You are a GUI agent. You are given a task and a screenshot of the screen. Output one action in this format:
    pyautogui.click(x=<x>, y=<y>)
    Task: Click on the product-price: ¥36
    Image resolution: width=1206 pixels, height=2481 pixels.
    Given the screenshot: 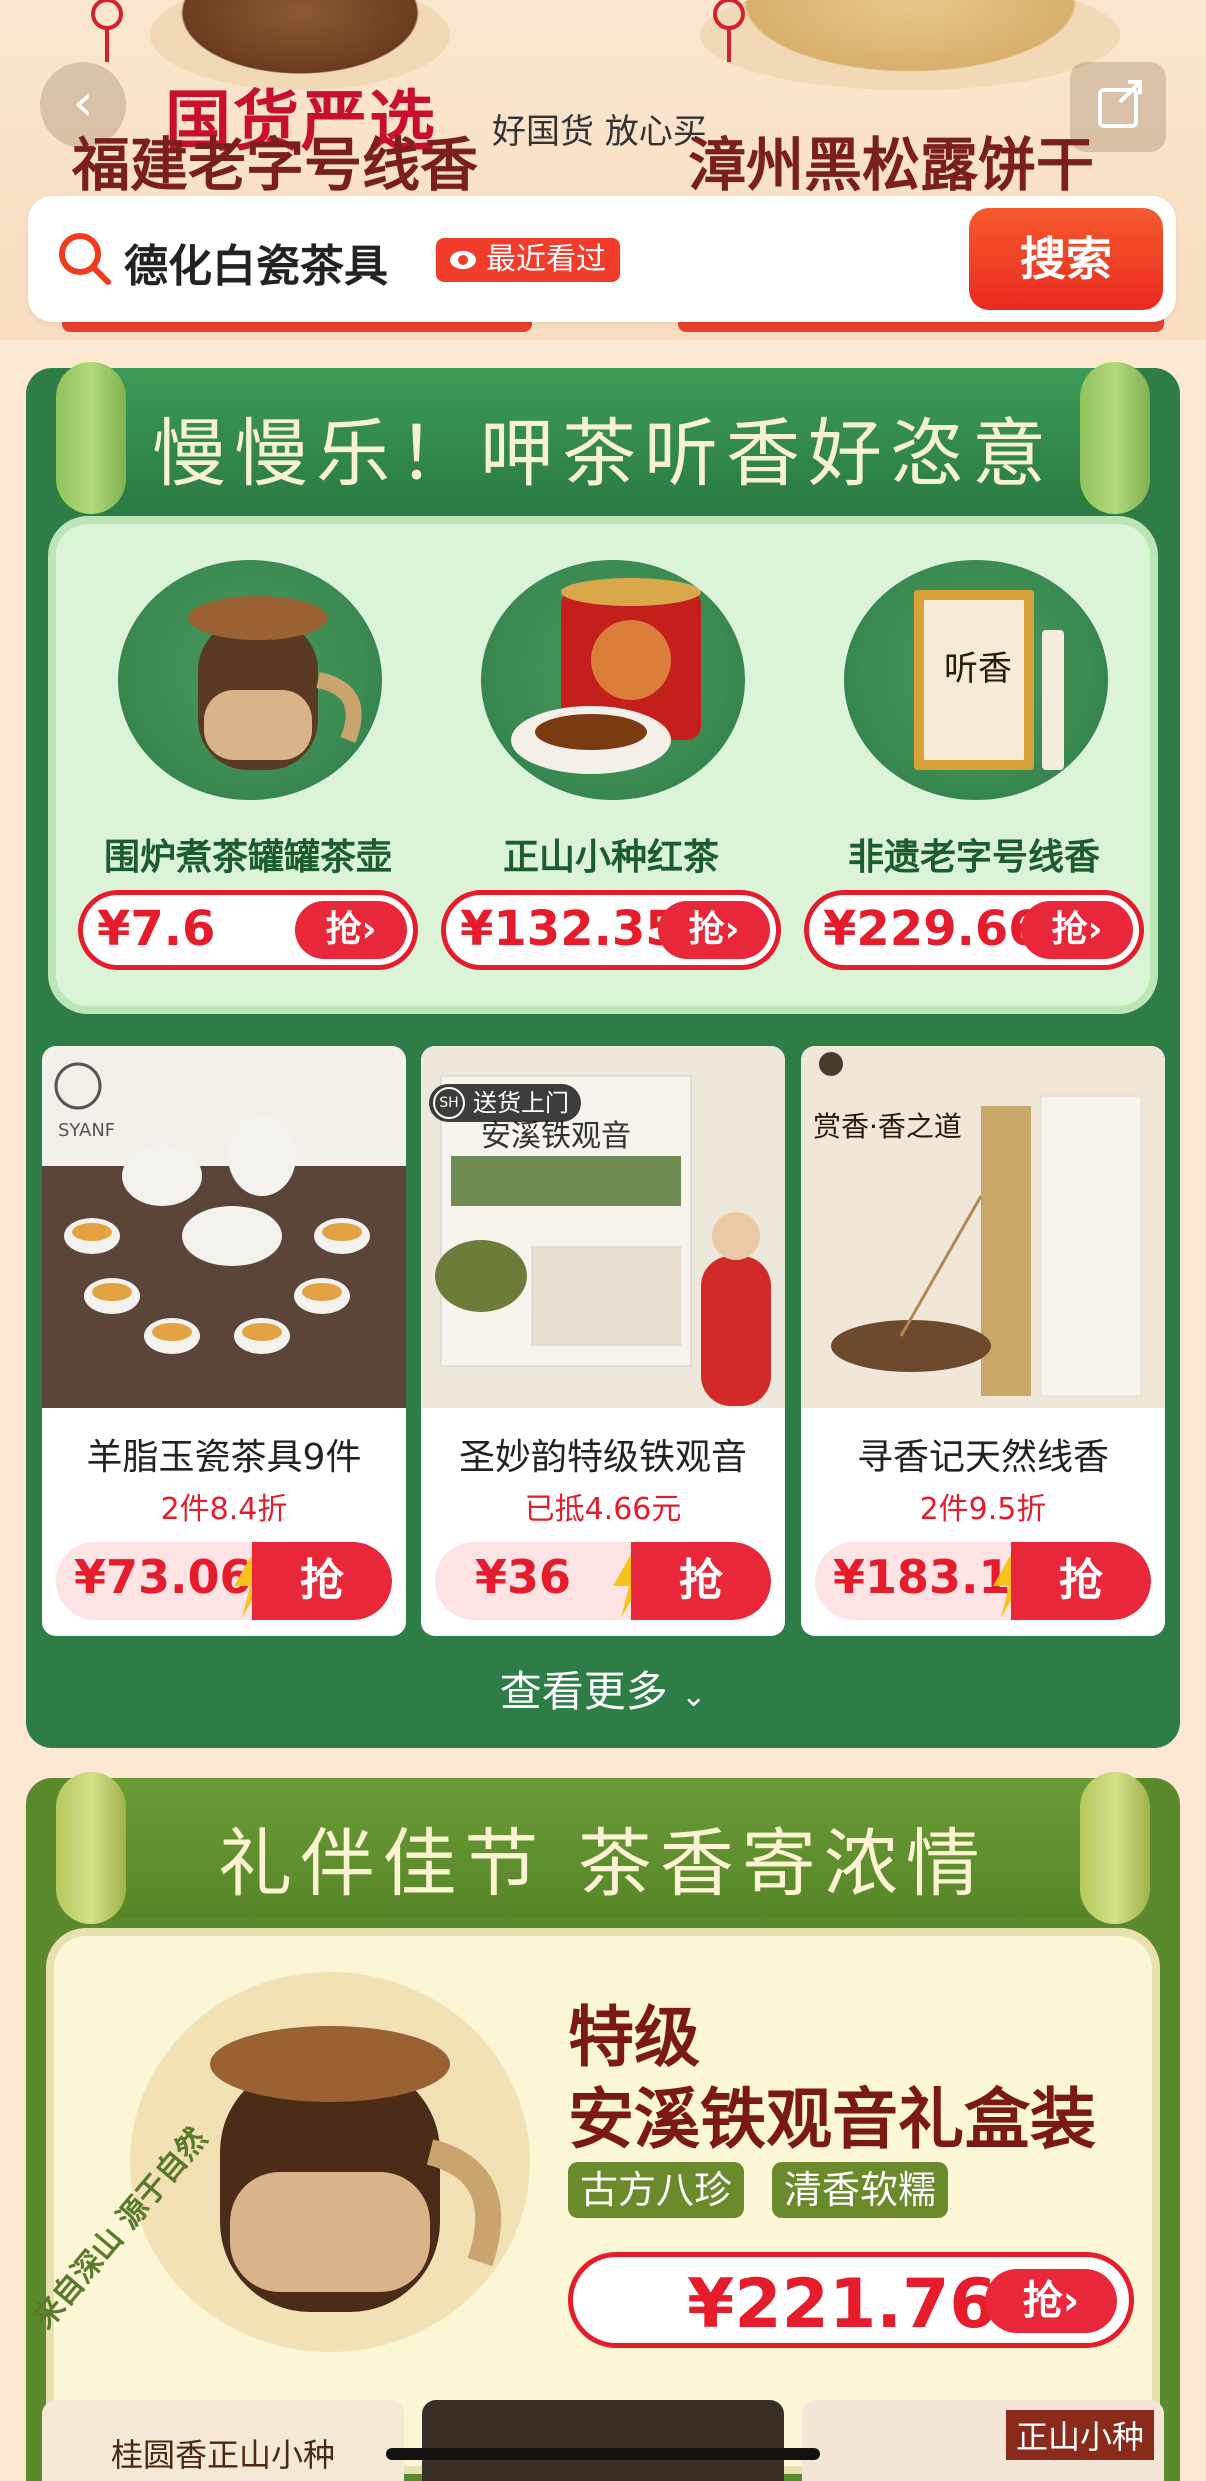 What is the action you would take?
    pyautogui.click(x=523, y=1577)
    